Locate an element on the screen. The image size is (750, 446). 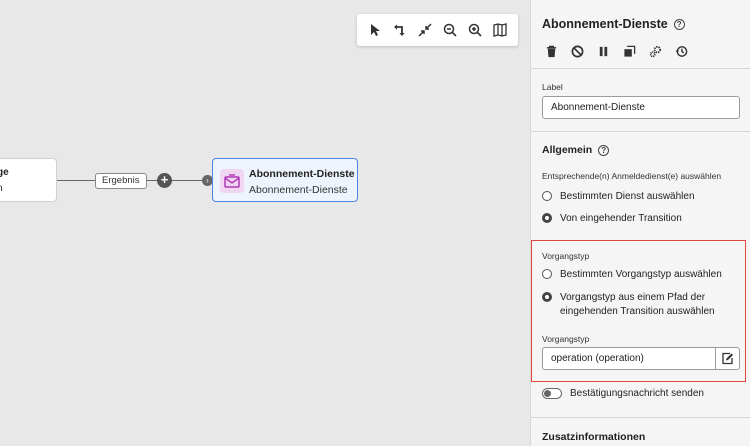
delete-icon is located at coordinates (551, 51).